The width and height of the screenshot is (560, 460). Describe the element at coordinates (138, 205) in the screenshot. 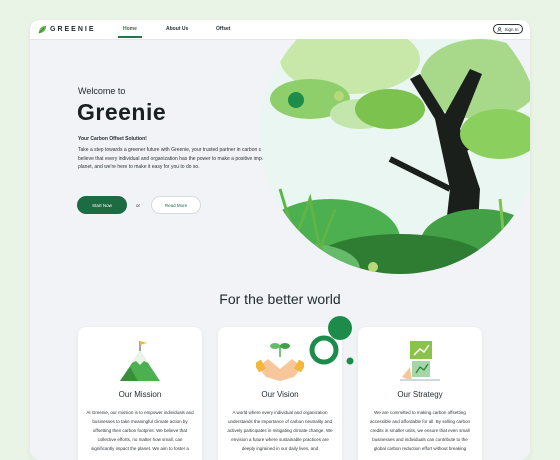

I see `or-label: or` at that location.